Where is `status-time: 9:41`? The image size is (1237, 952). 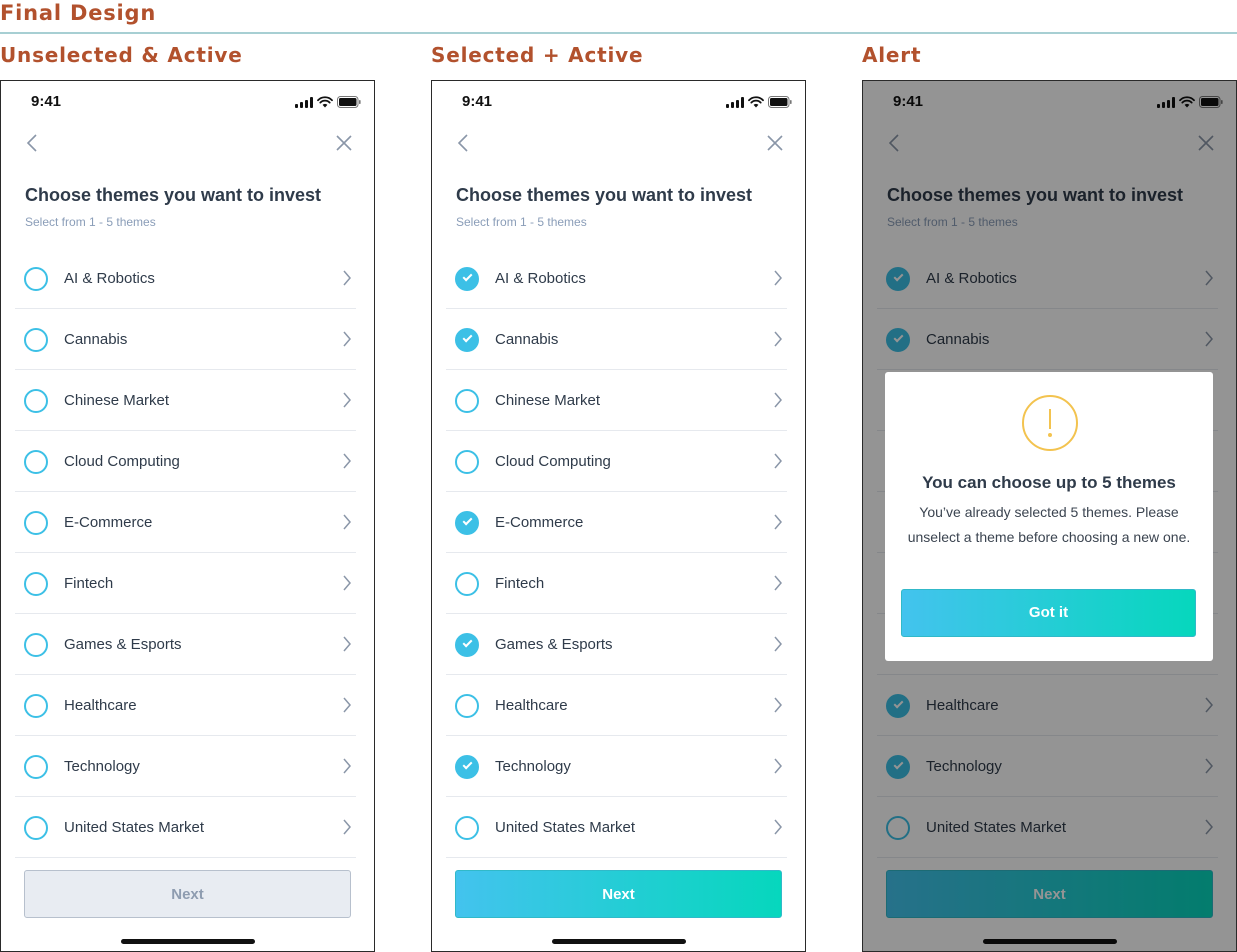 status-time: 9:41 is located at coordinates (477, 101).